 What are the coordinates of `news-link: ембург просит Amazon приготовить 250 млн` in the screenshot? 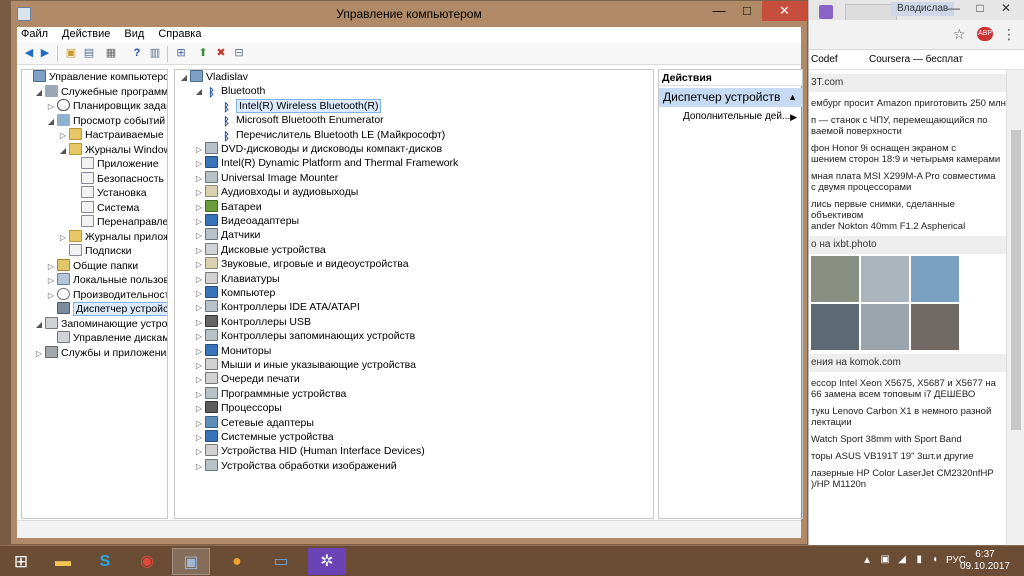 It's located at (908, 103).